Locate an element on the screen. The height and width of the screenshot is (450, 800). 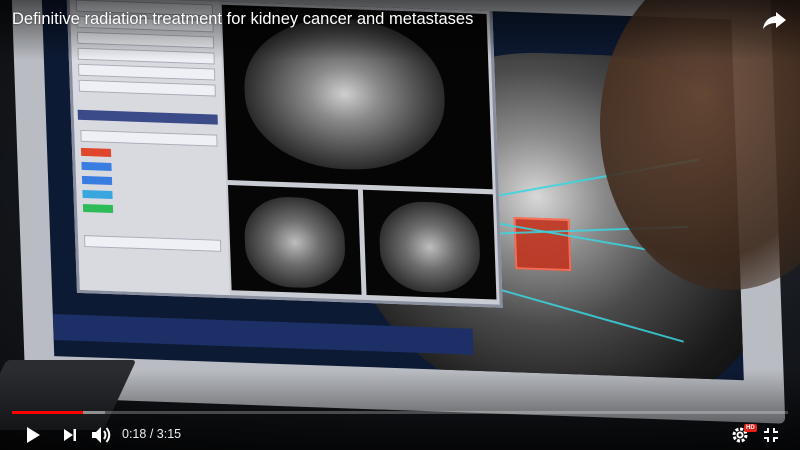
volume-icon is located at coordinates (101, 435).